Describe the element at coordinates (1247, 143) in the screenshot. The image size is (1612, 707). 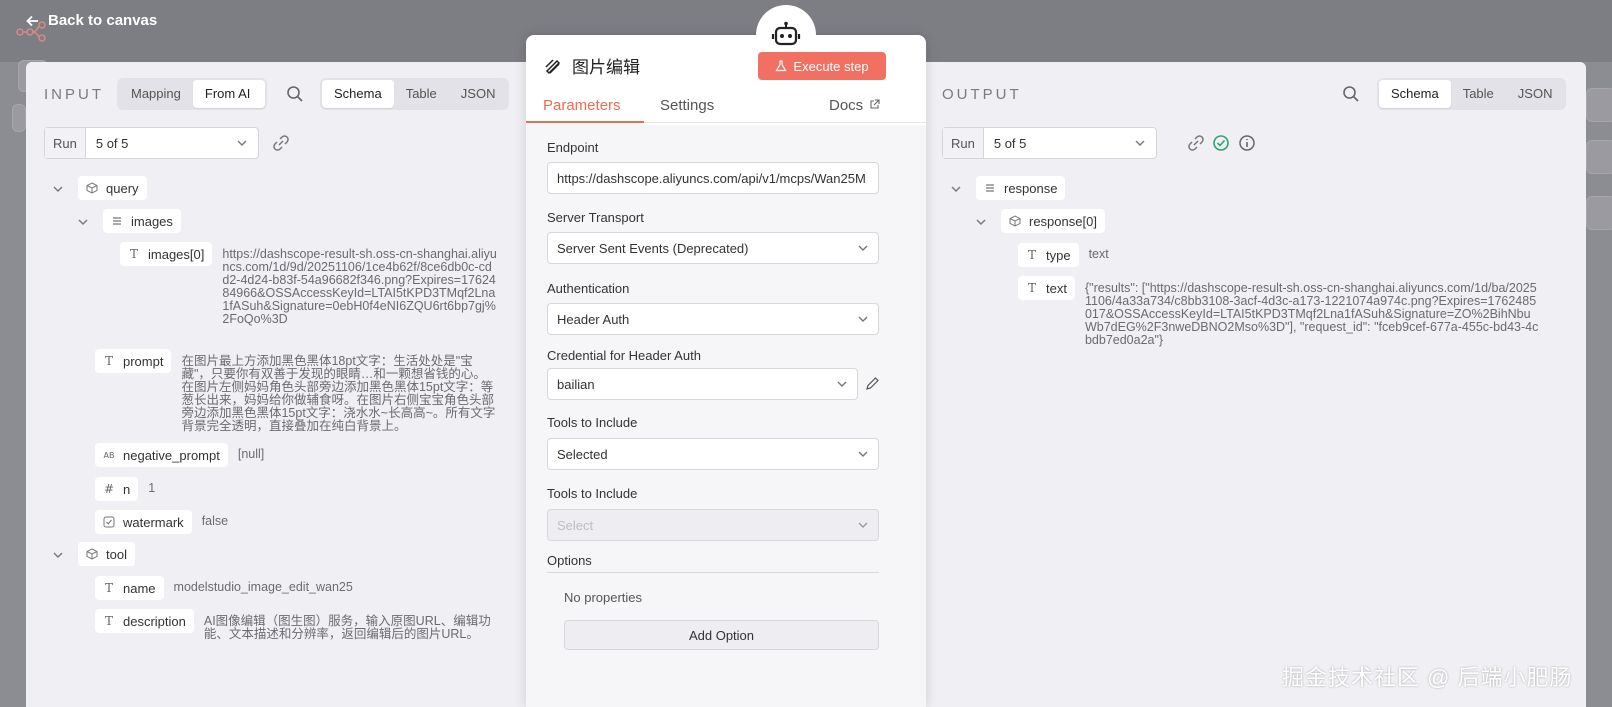
I see `info-icon` at that location.